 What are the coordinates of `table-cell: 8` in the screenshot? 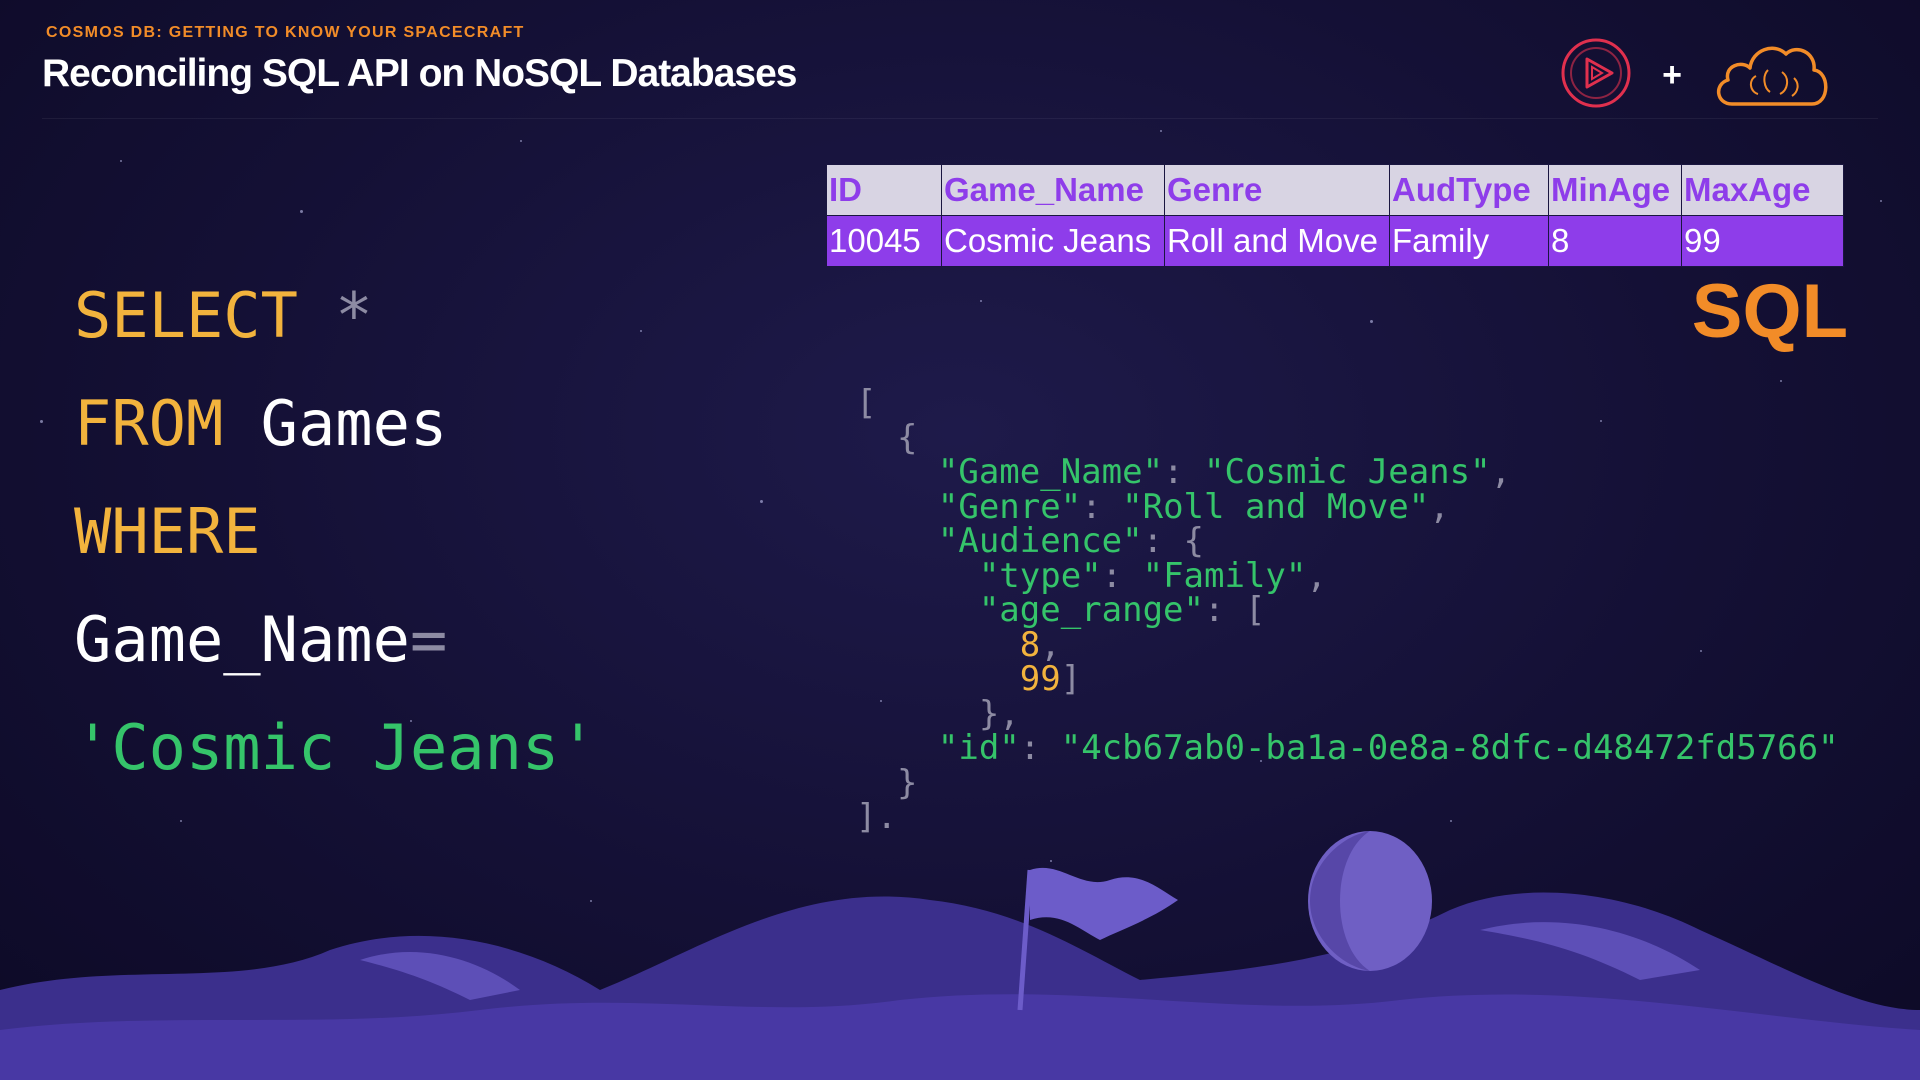 It's located at (1615, 241).